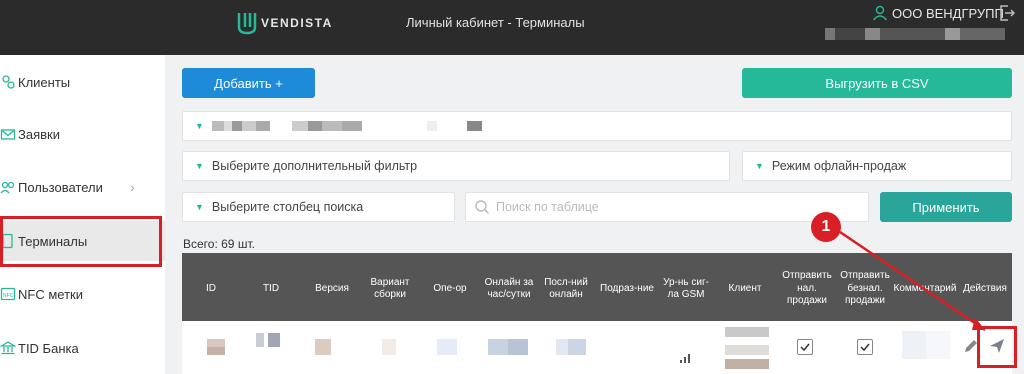  What do you see at coordinates (997, 347) in the screenshot?
I see `highlight-send-action` at bounding box center [997, 347].